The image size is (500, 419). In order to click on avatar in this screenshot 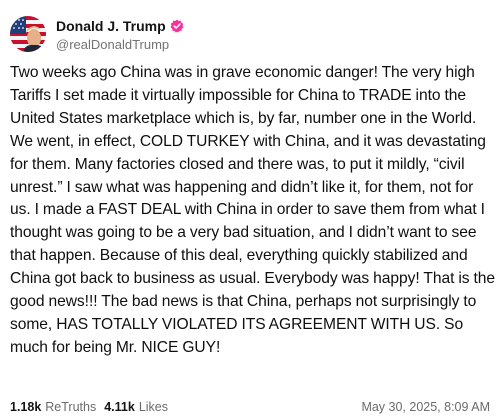, I will do `click(28, 34)`.